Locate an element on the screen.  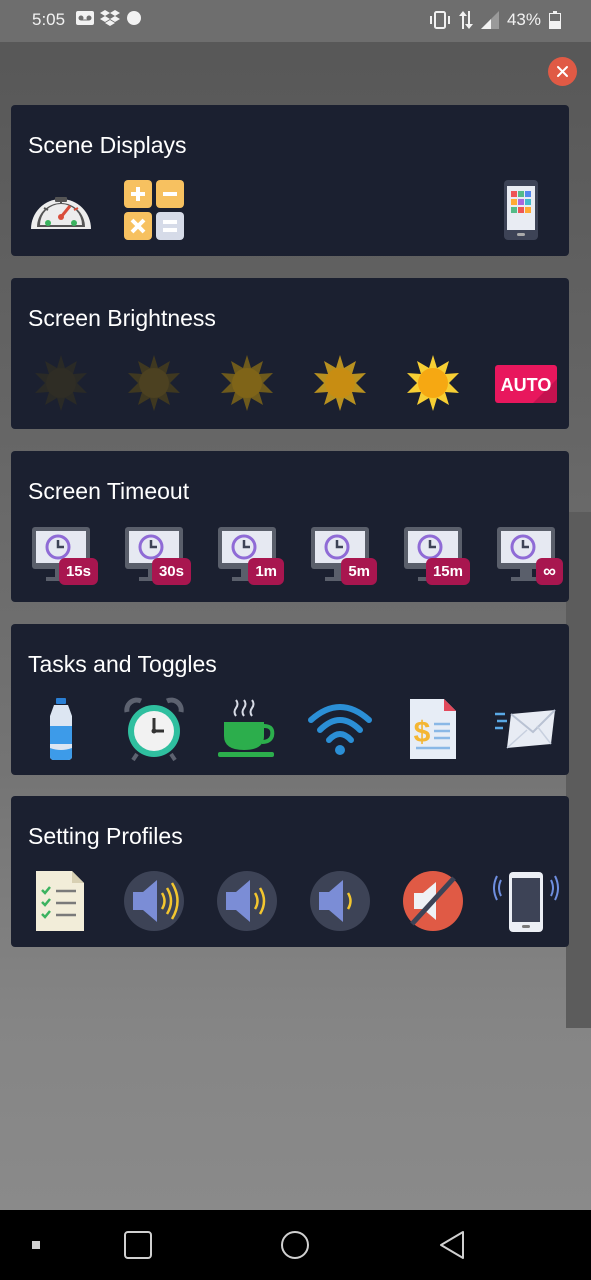
auto-brightness-icon: AUTO is located at coordinates (526, 384).